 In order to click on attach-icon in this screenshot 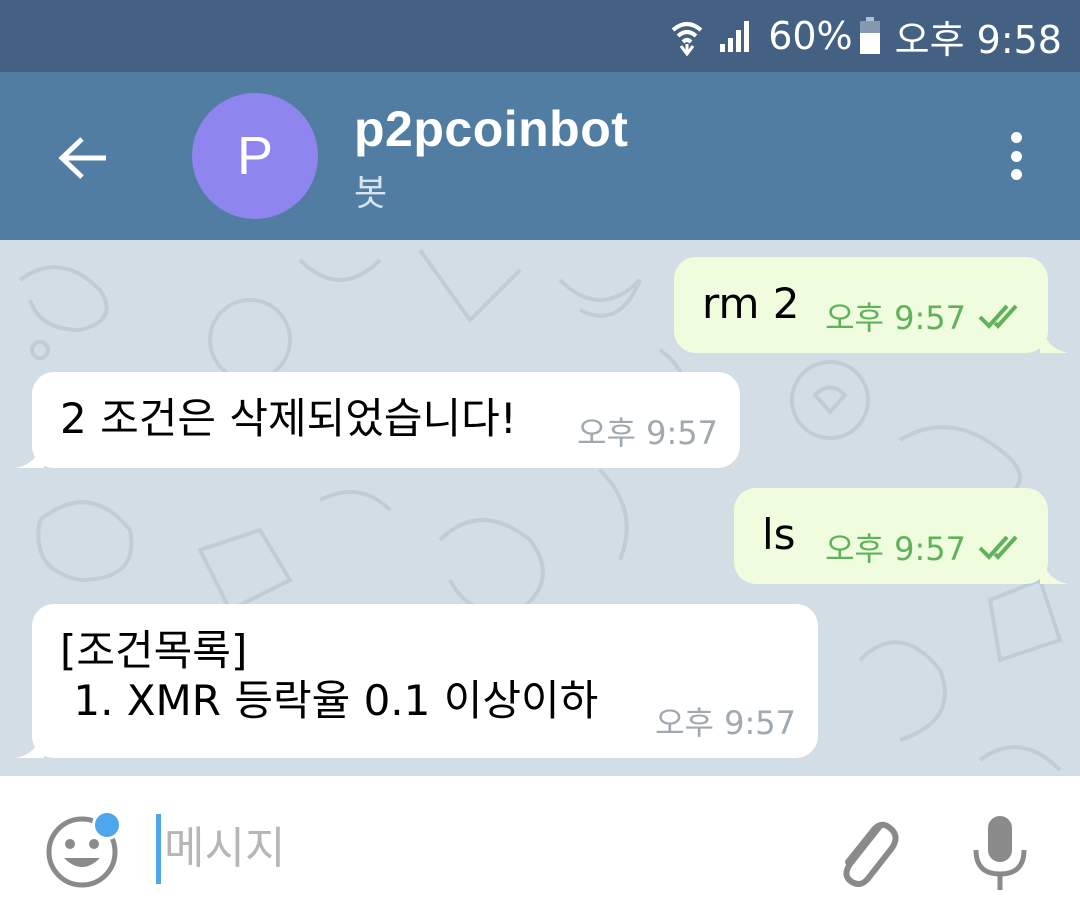, I will do `click(871, 854)`.